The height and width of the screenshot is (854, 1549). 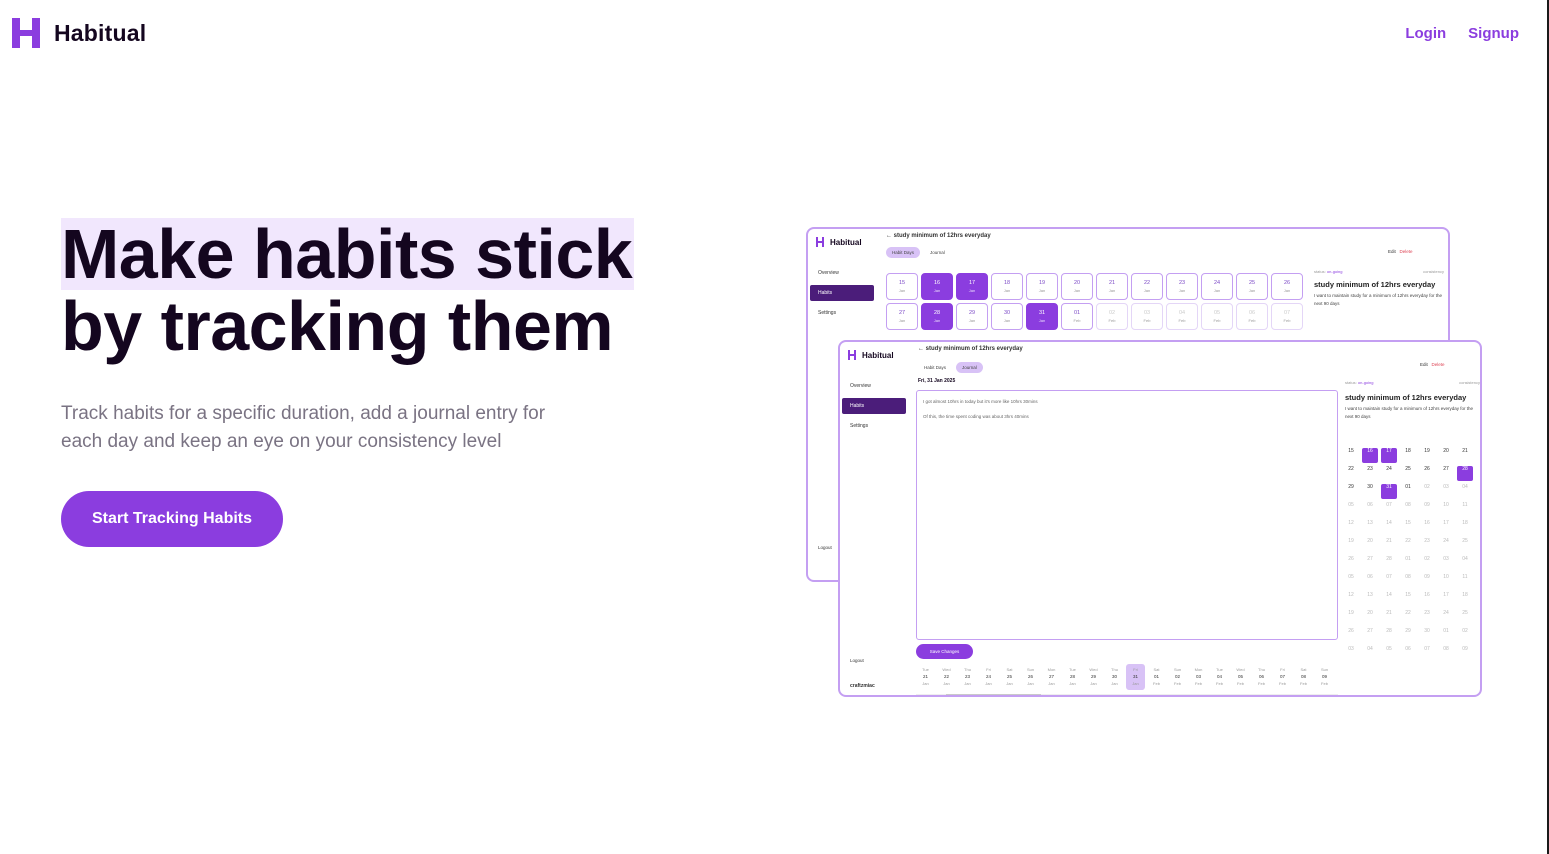 I want to click on preview2-mini-day: 30, so click(x=1427, y=631).